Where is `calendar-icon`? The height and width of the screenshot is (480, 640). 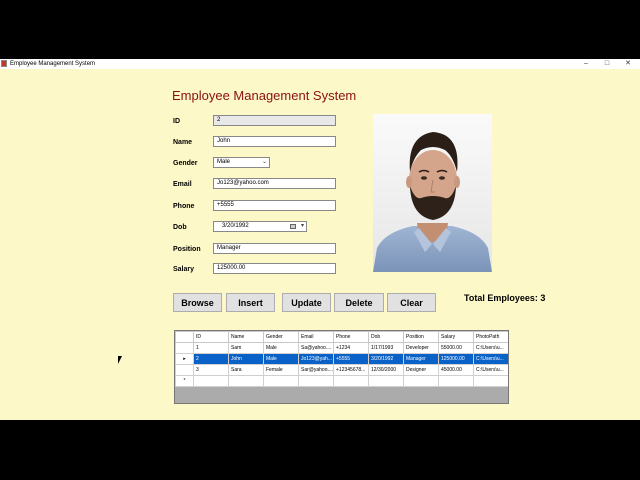
calendar-icon is located at coordinates (293, 226).